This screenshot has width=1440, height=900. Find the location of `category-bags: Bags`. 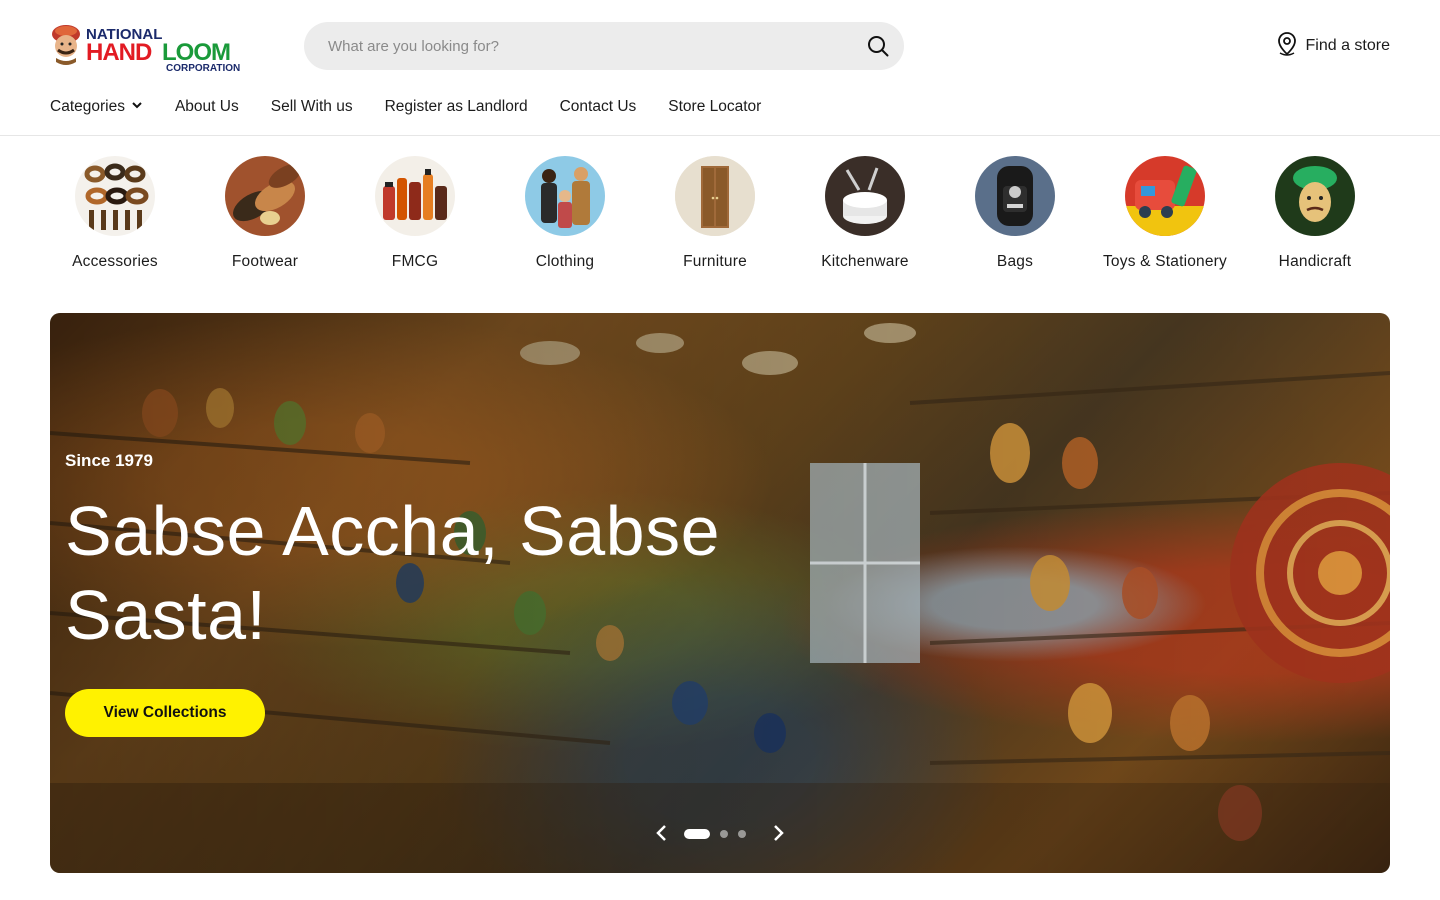

category-bags: Bags is located at coordinates (1015, 215).